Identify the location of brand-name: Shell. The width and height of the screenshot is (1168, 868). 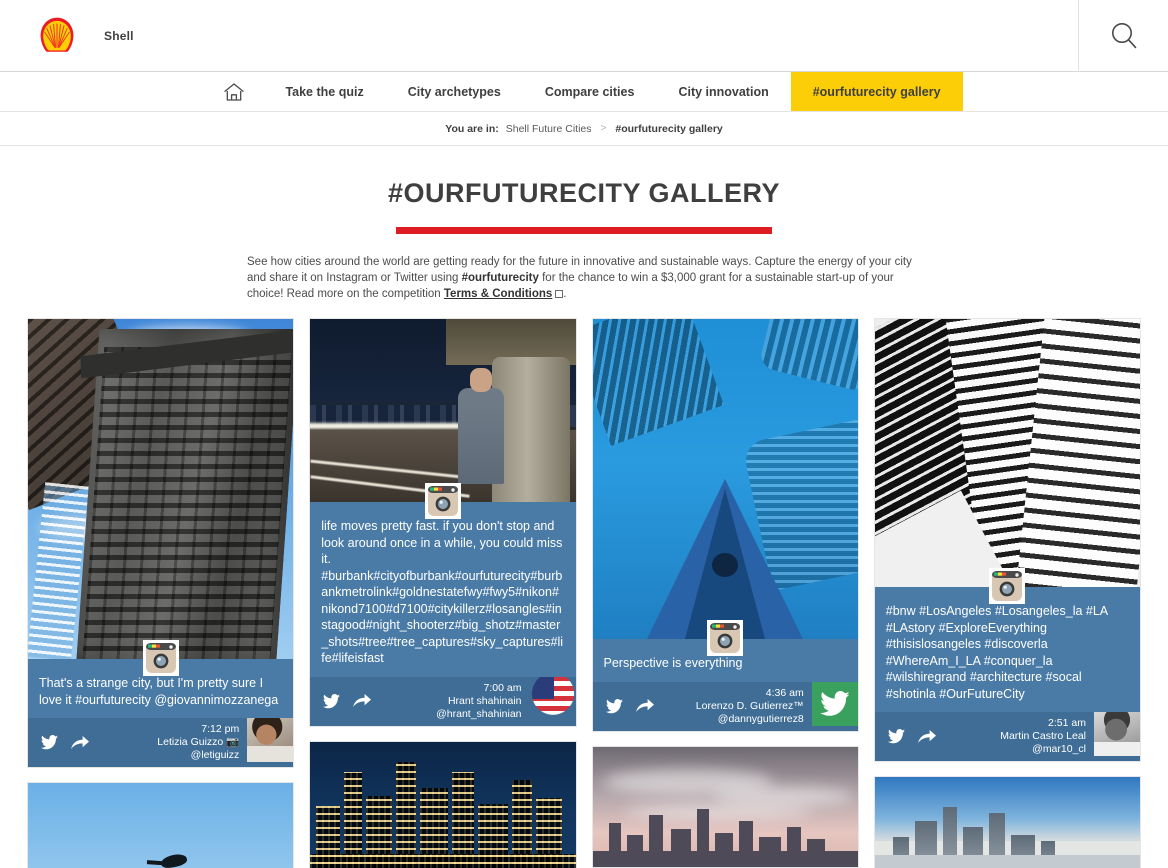
(119, 35).